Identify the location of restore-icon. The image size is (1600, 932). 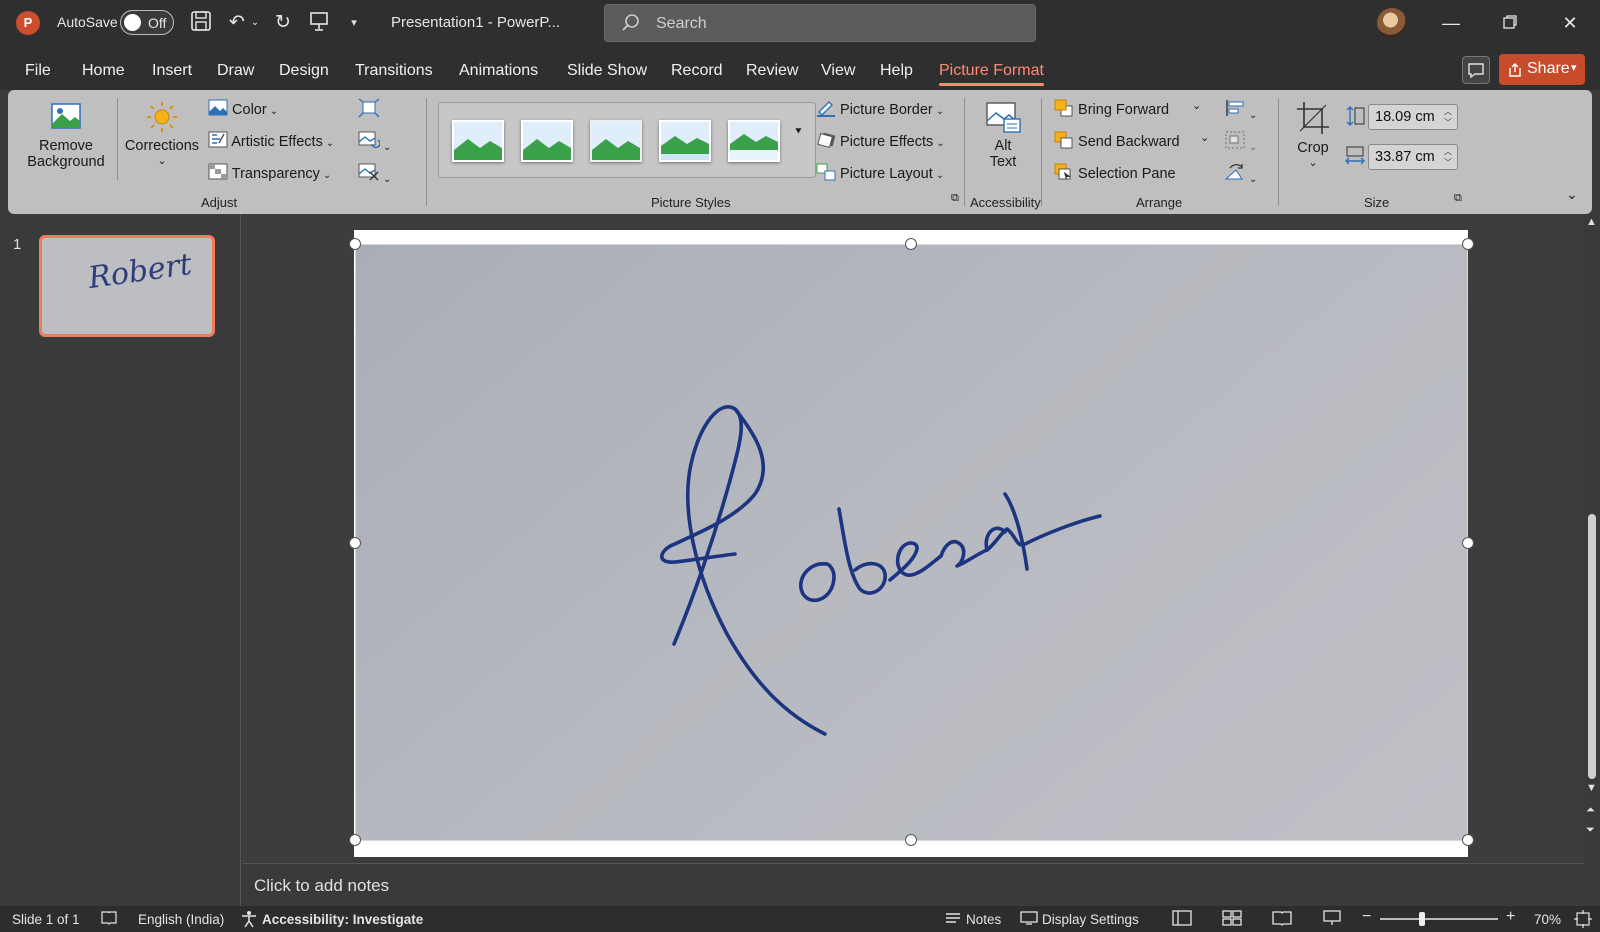
(1510, 23).